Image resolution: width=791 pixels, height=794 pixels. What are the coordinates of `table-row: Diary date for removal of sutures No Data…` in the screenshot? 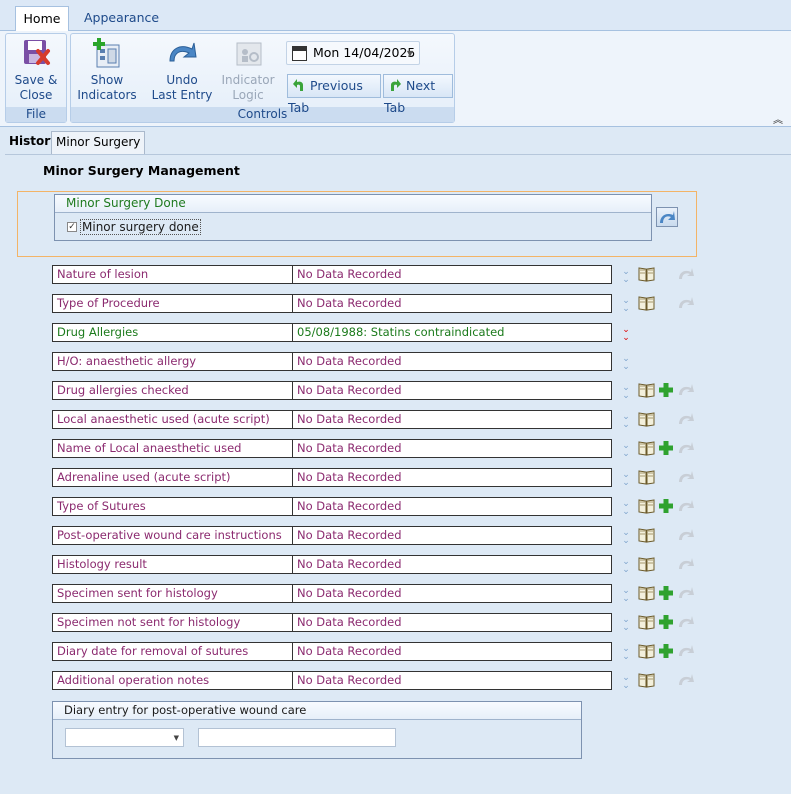 It's located at (332, 651).